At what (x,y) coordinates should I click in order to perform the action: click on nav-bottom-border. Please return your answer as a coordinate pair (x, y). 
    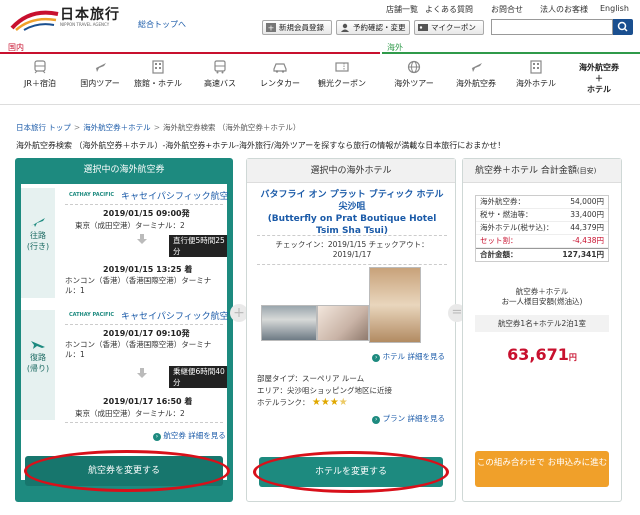
    Looking at the image, I should click on (320, 104).